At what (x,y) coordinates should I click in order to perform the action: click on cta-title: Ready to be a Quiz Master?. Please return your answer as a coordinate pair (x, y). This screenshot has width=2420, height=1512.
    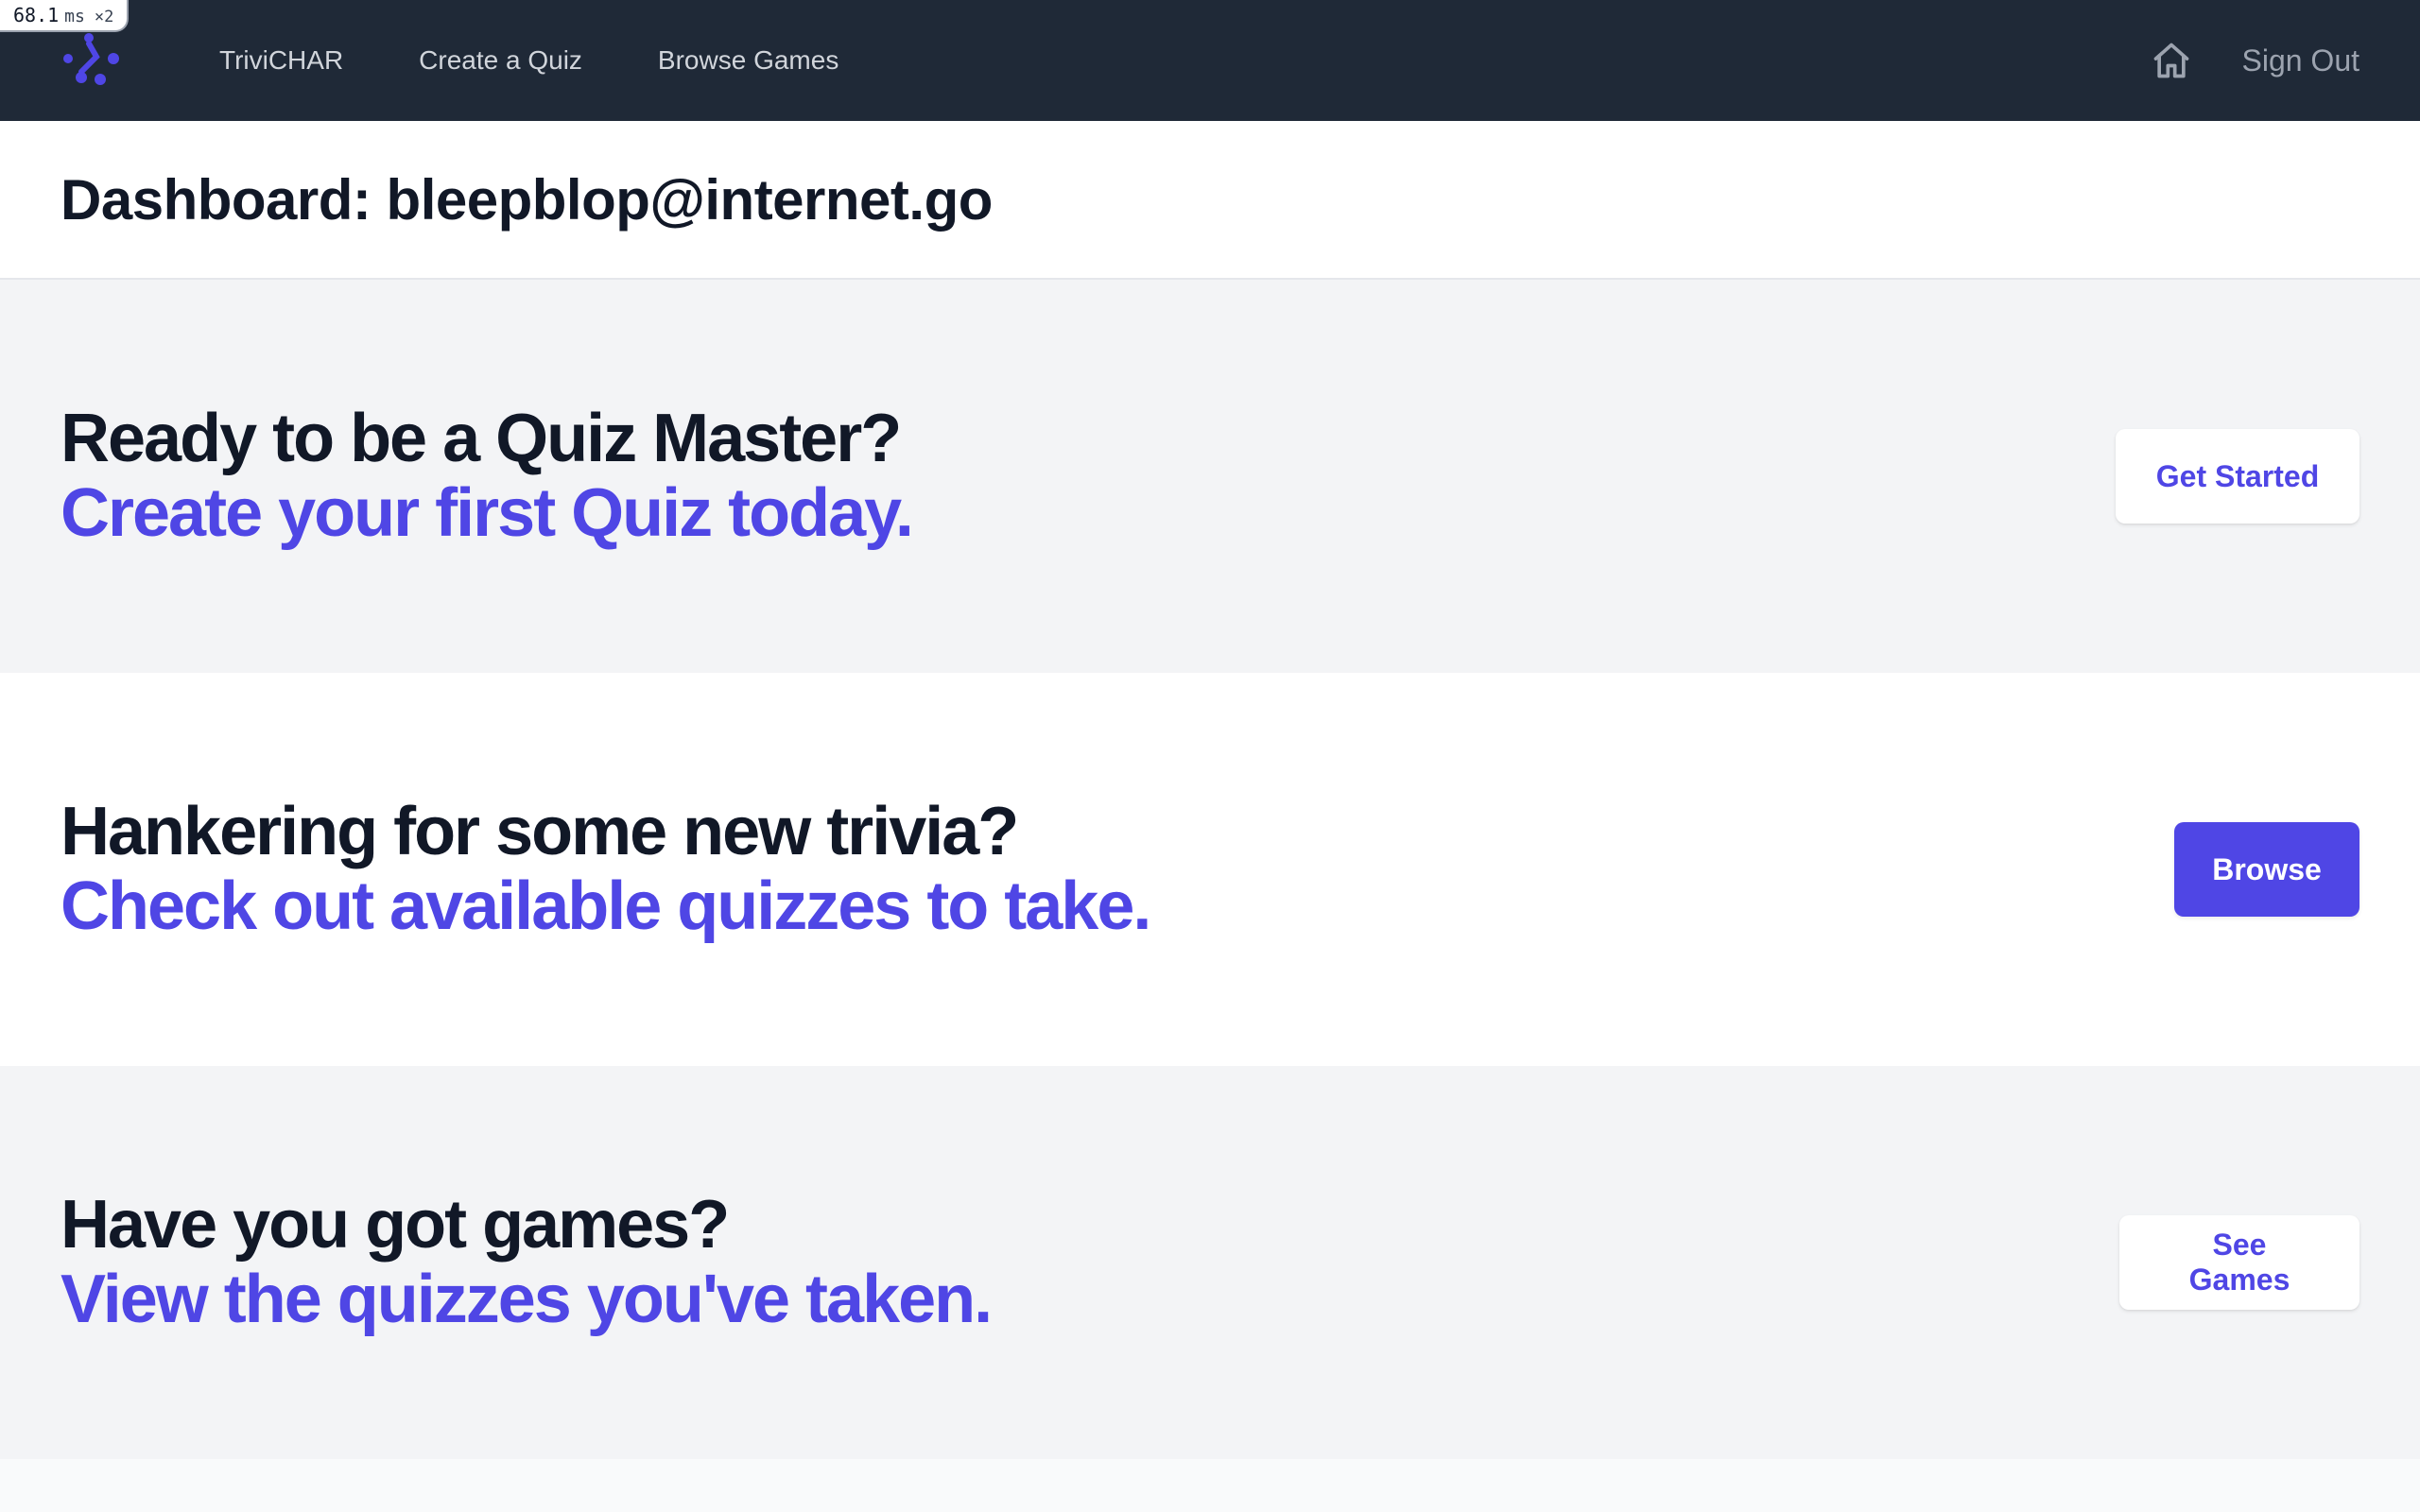
    Looking at the image, I should click on (481, 438).